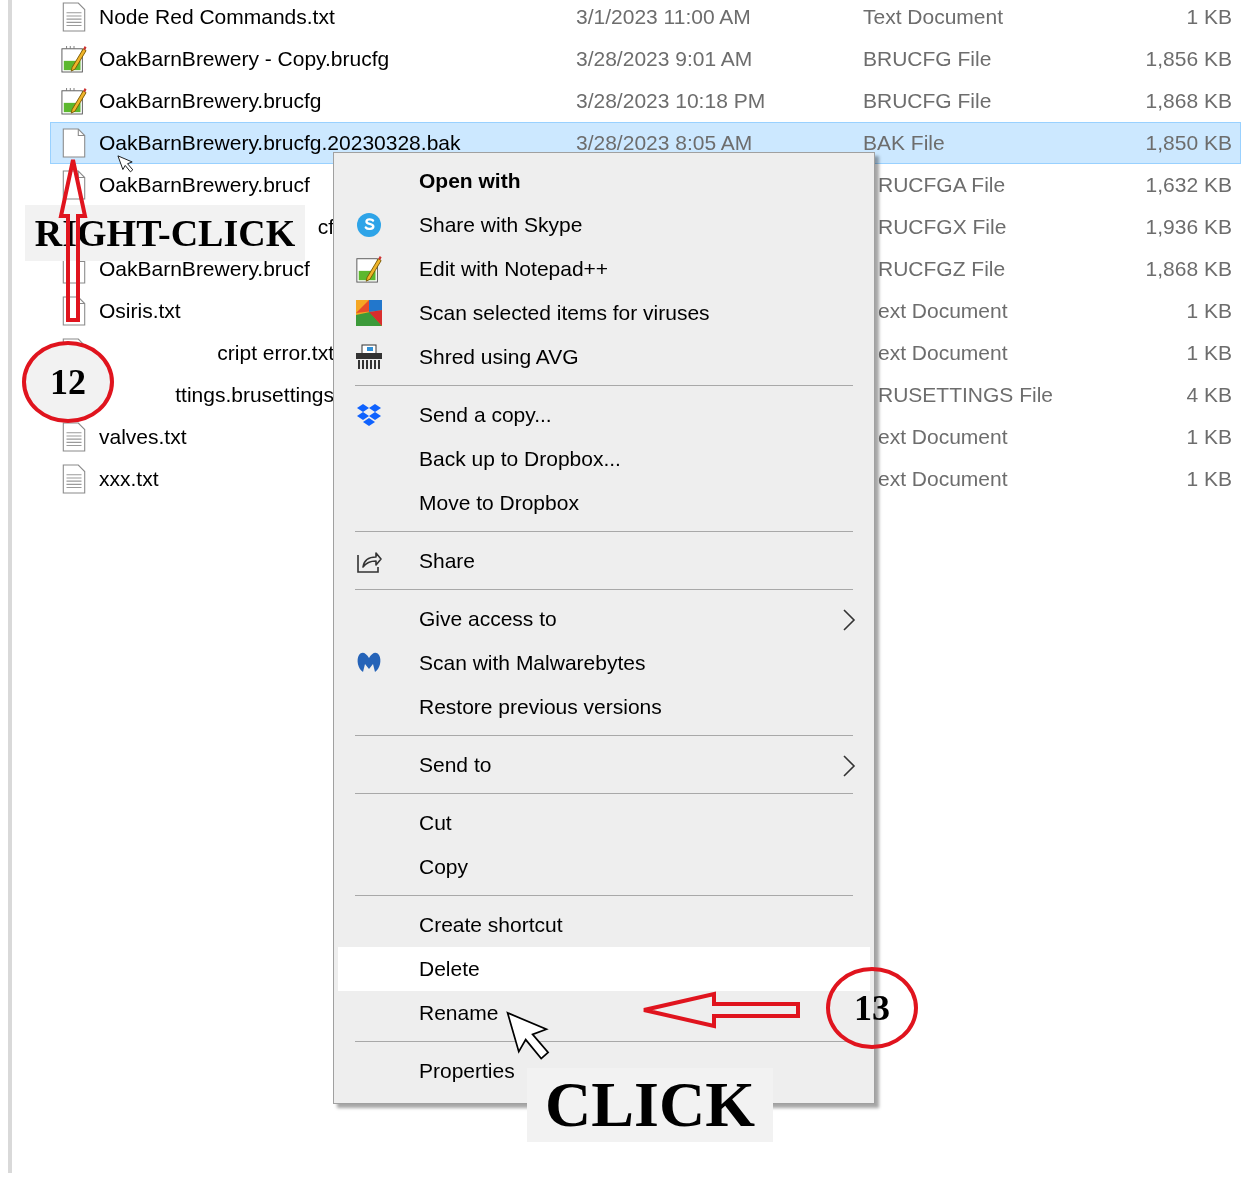 Image resolution: width=1241 pixels, height=1177 pixels. I want to click on file-size: 1,632 KB, so click(1189, 185).